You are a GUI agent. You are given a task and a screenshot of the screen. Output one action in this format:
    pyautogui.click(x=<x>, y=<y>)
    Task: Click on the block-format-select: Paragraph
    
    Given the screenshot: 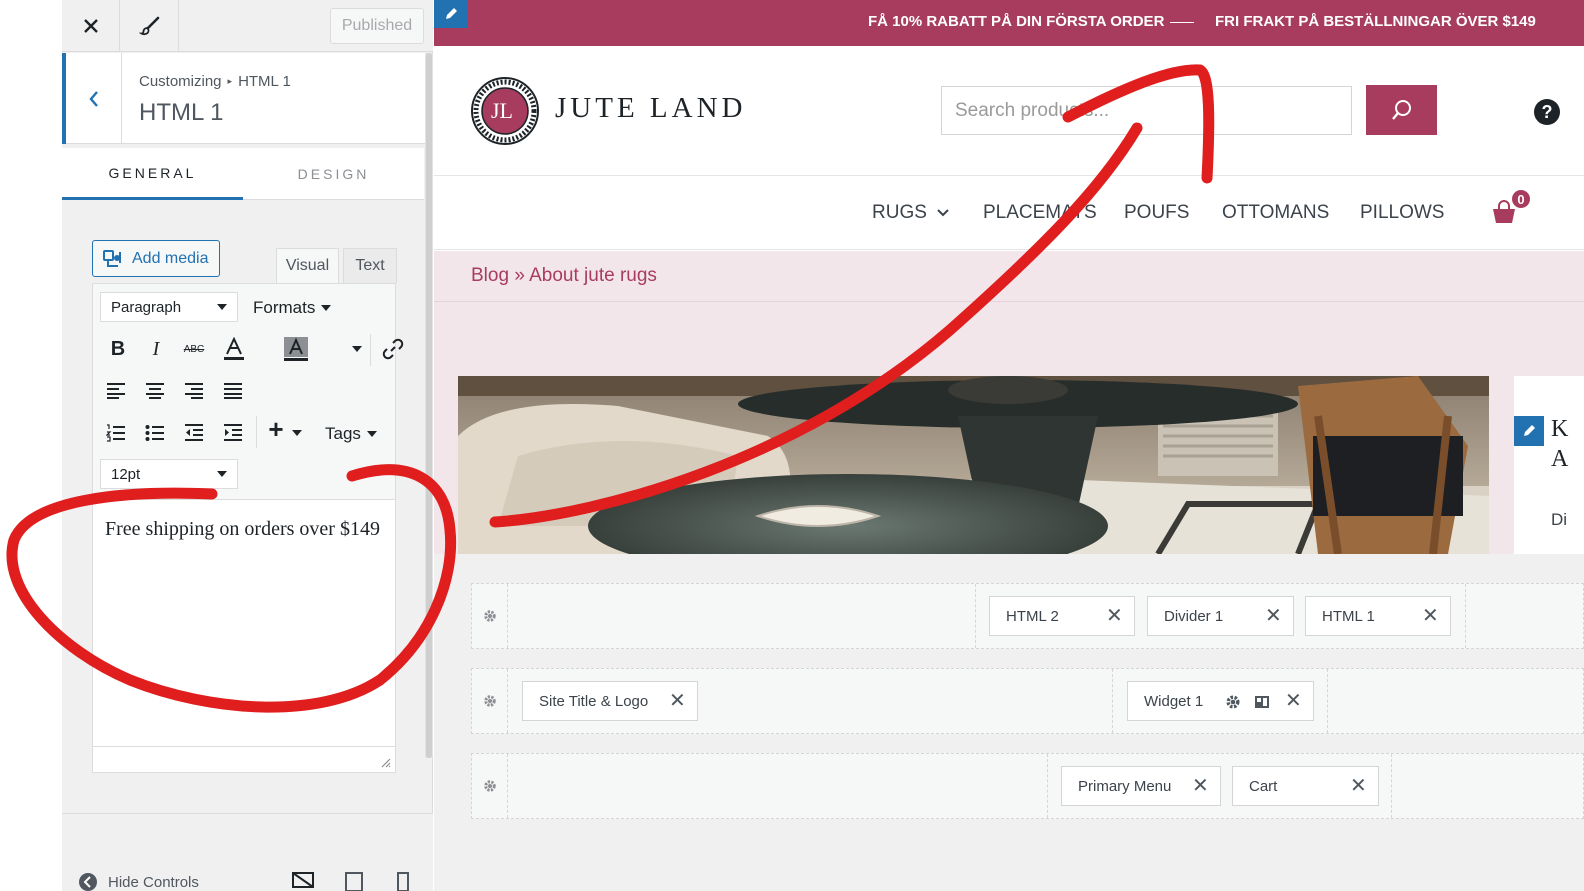 What is the action you would take?
    pyautogui.click(x=169, y=307)
    